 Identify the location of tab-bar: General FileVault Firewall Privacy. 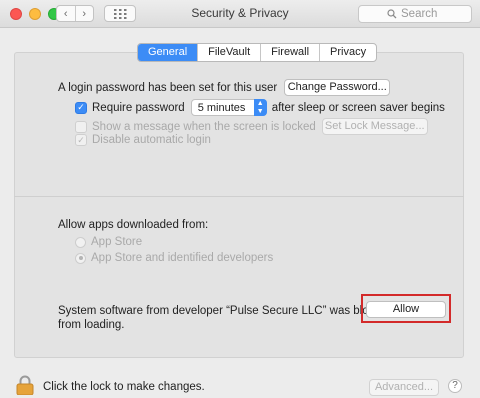
(257, 52).